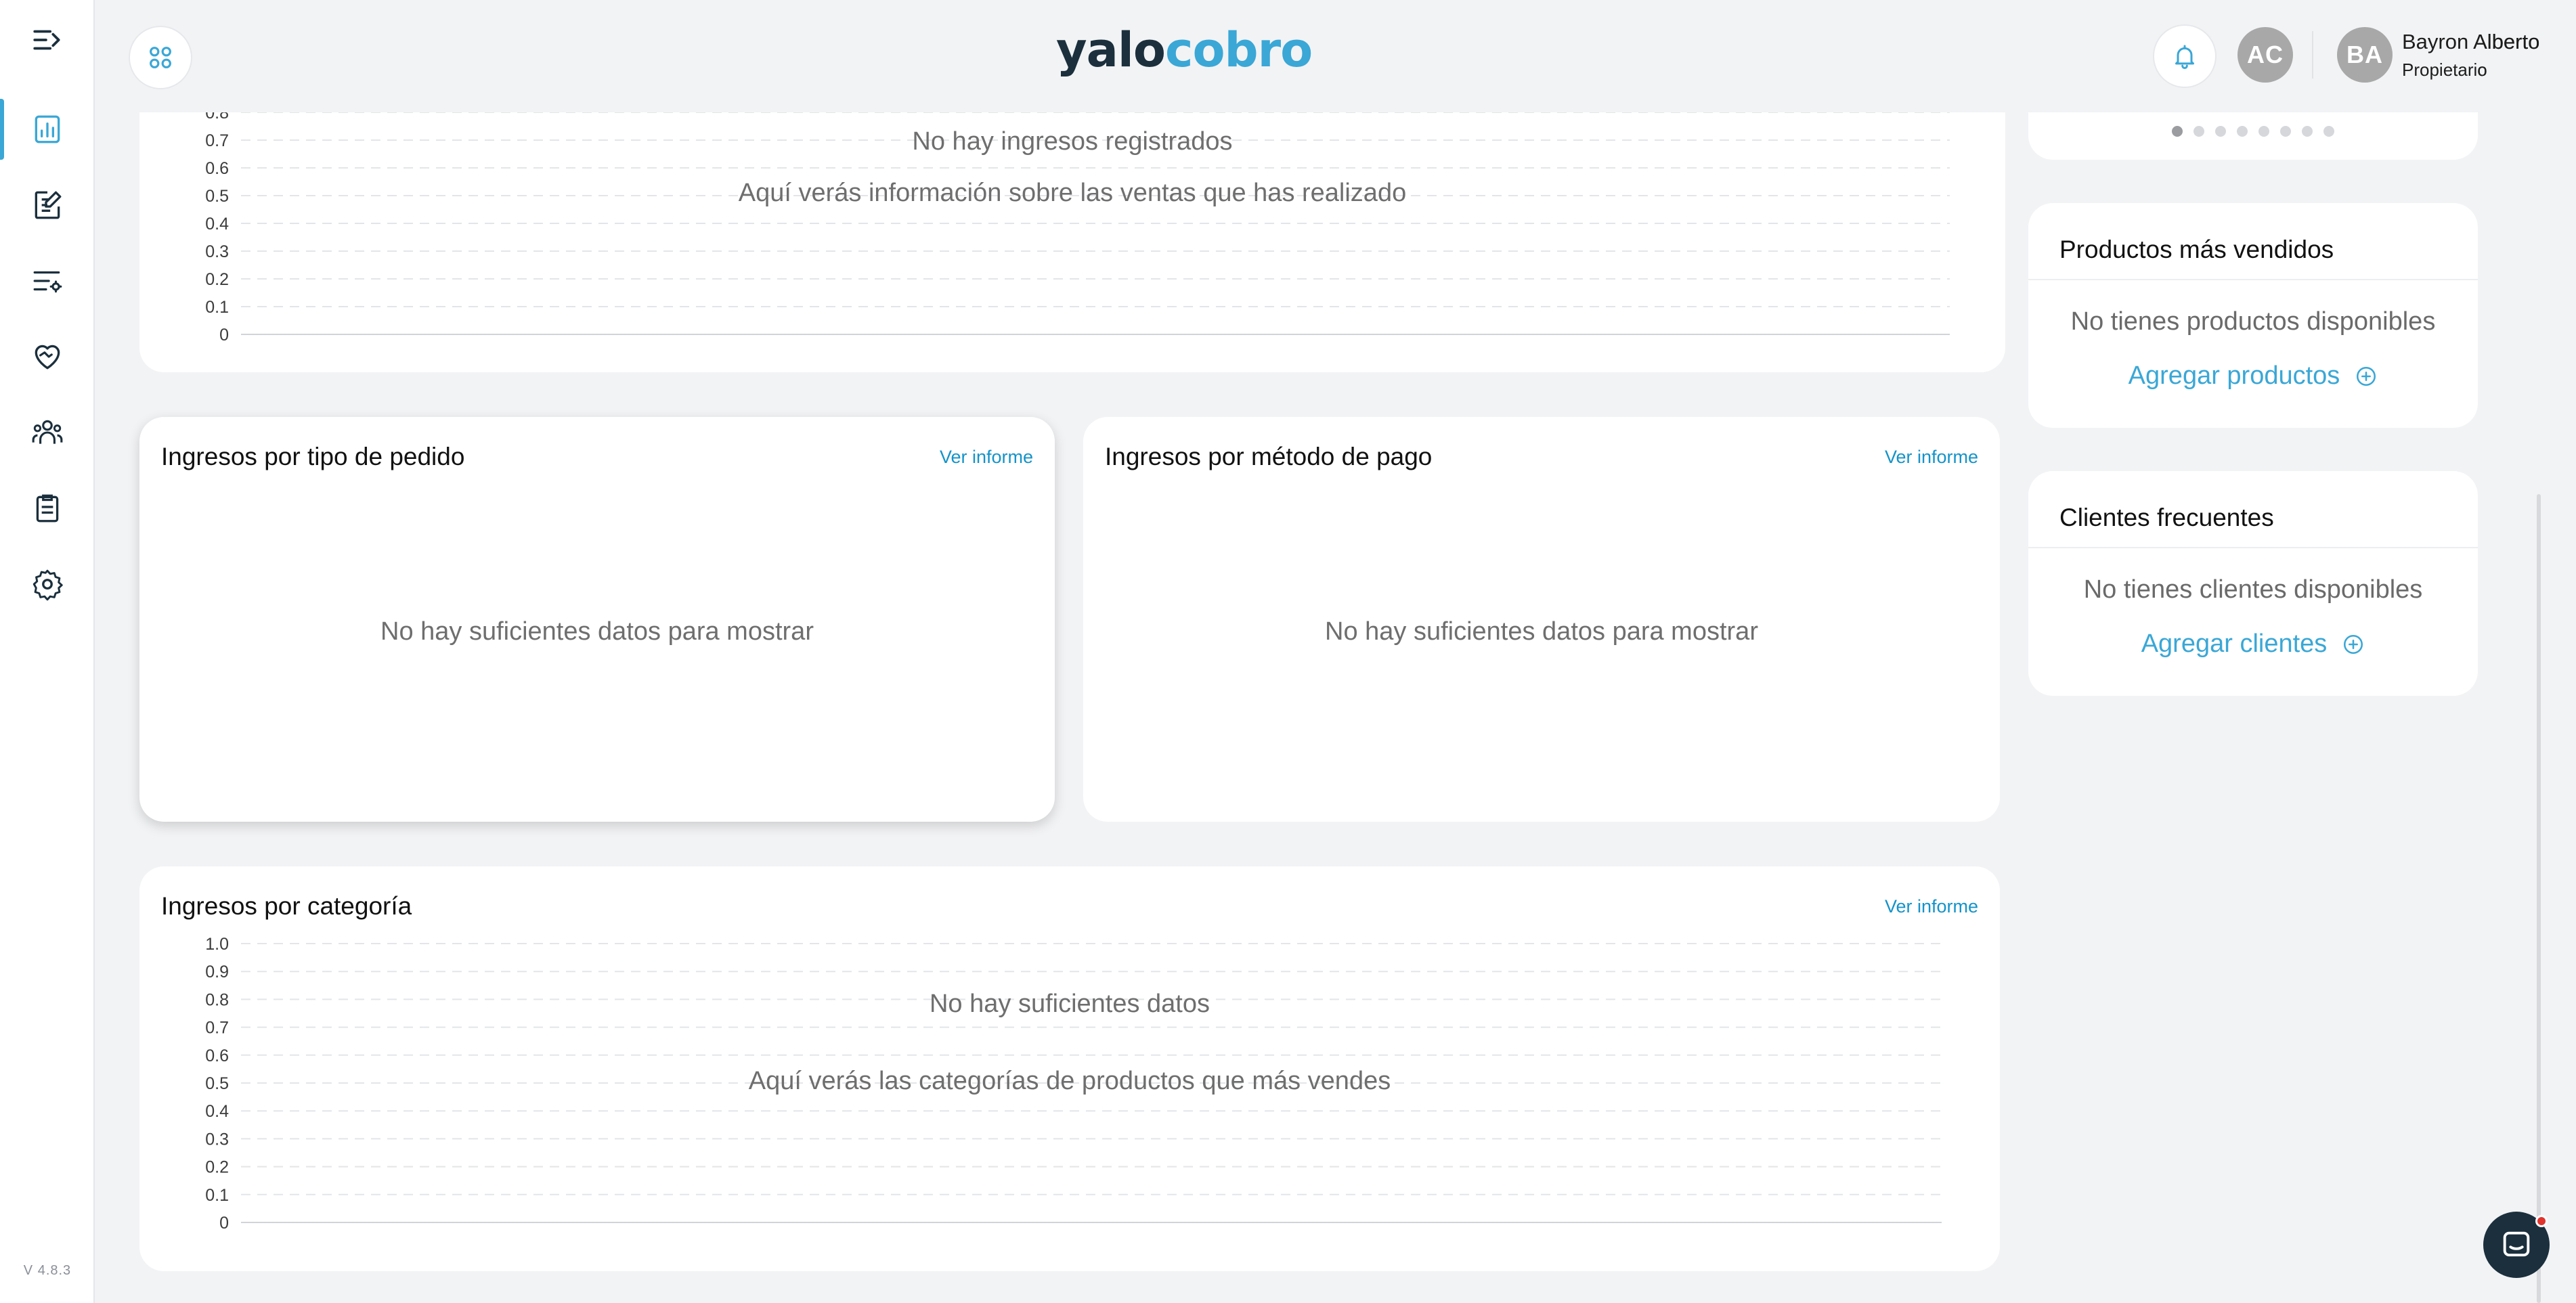 The image size is (2576, 1303). What do you see at coordinates (313, 456) in the screenshot?
I see `tipo-pedido-title: Ingresos por tipo de pedido` at bounding box center [313, 456].